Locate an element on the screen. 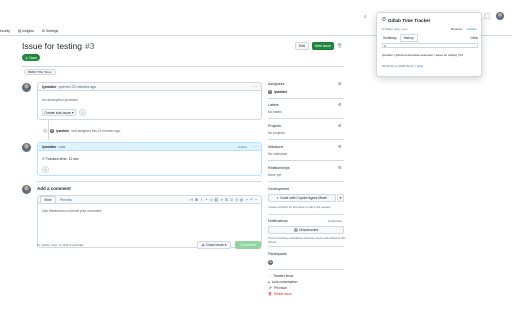 This screenshot has height=320, width=512. comment2-author: lywolder is located at coordinates (49, 147).